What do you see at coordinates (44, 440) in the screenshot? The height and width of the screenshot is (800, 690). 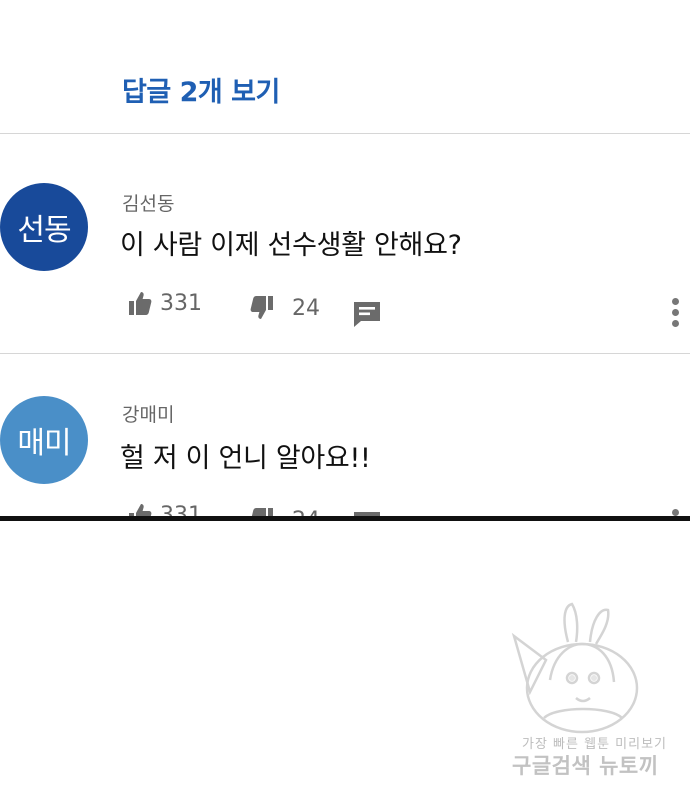 I see `avatar: 매미` at bounding box center [44, 440].